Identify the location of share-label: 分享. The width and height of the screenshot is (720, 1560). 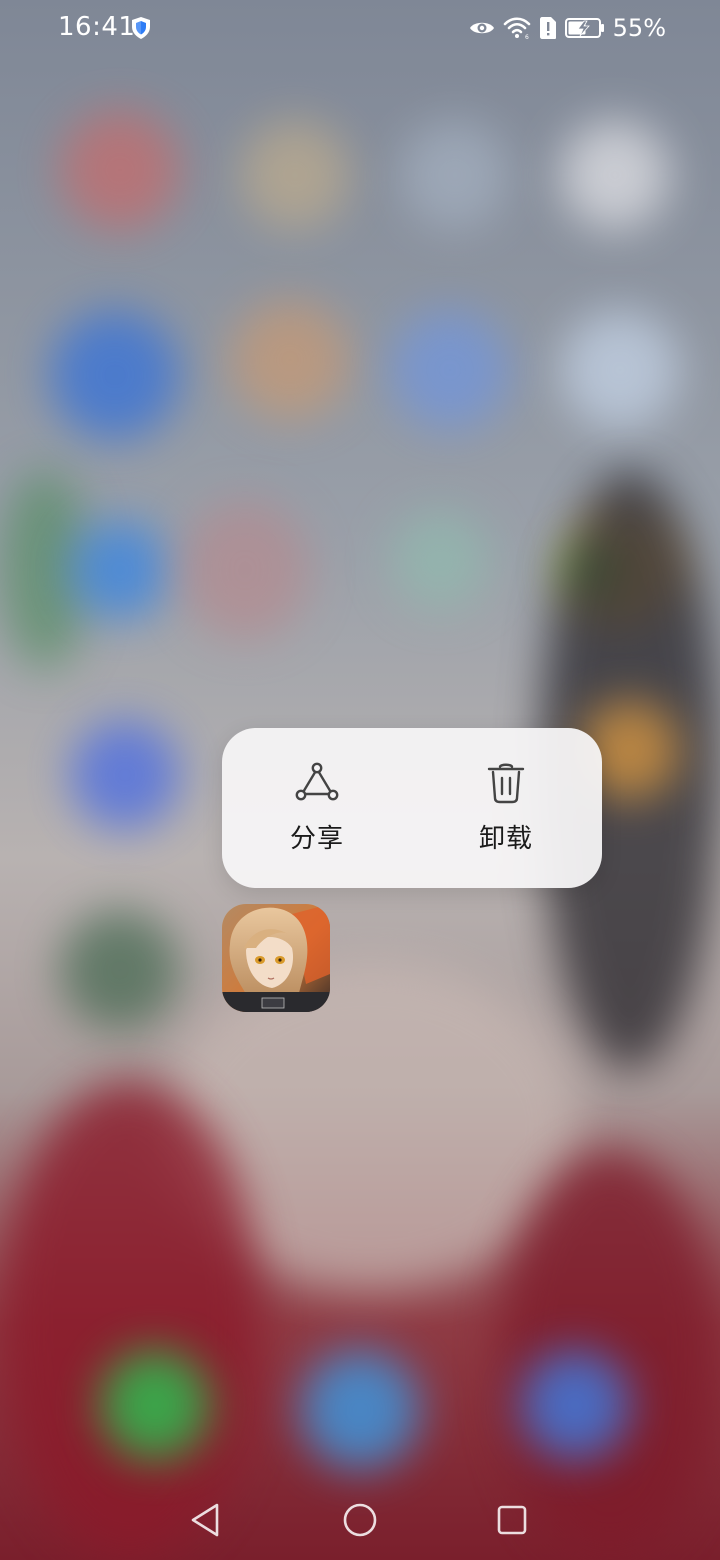
(316, 839).